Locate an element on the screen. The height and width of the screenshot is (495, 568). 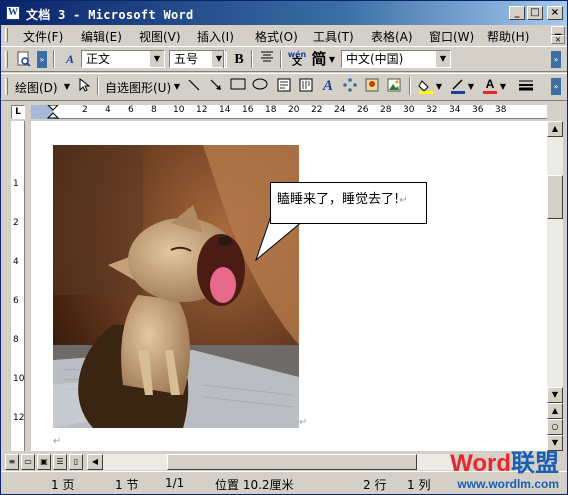
ruler-tick: 6 is located at coordinates (131, 110).